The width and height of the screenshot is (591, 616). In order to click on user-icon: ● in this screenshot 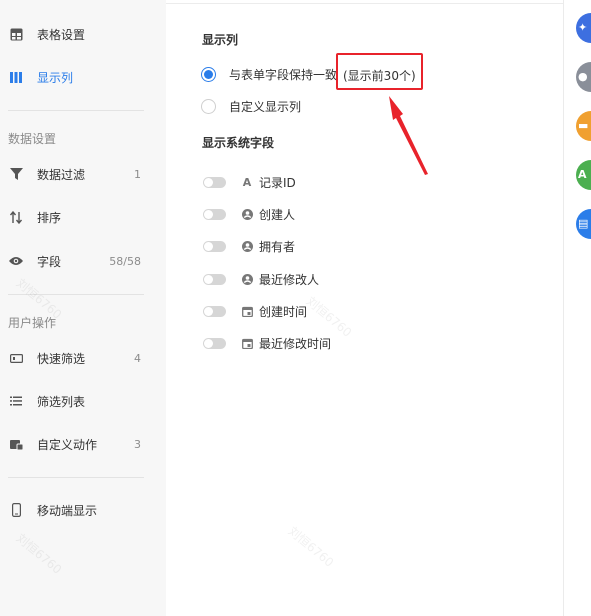, I will do `click(583, 76)`.